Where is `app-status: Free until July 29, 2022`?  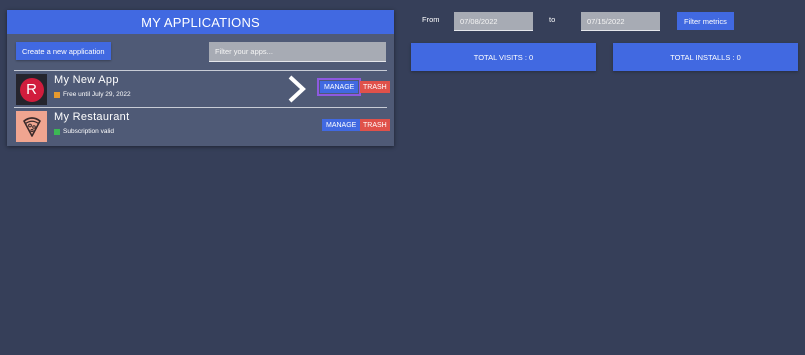
app-status: Free until July 29, 2022 is located at coordinates (92, 94).